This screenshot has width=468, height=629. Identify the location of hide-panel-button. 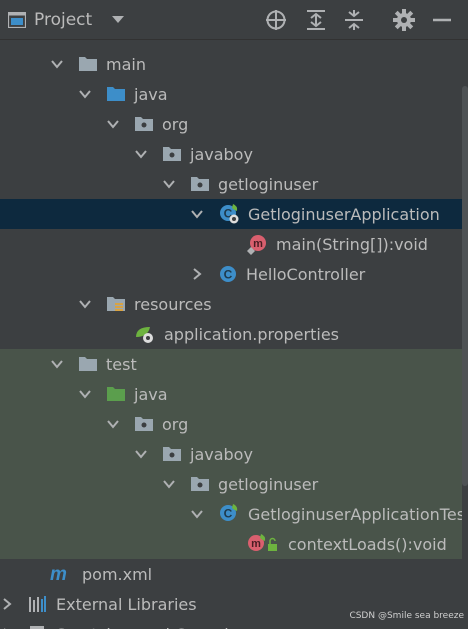
(442, 20).